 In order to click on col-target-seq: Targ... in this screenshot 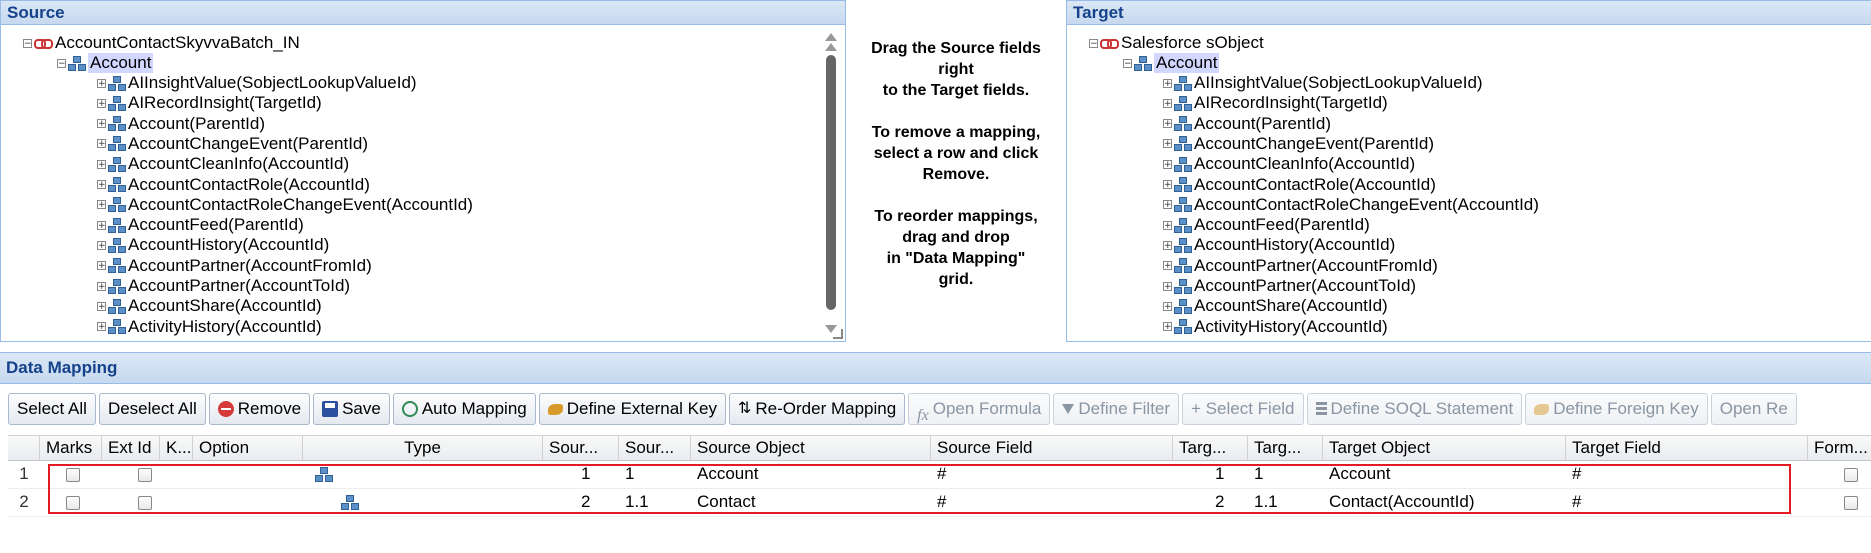, I will do `click(1210, 448)`.